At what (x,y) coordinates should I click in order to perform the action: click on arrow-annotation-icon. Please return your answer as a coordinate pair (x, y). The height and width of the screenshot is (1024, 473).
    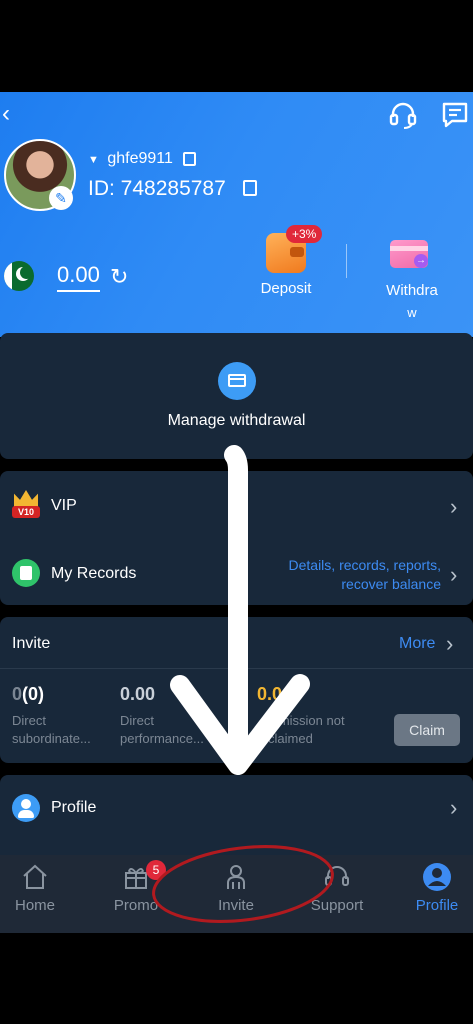
    Looking at the image, I should click on (240, 610).